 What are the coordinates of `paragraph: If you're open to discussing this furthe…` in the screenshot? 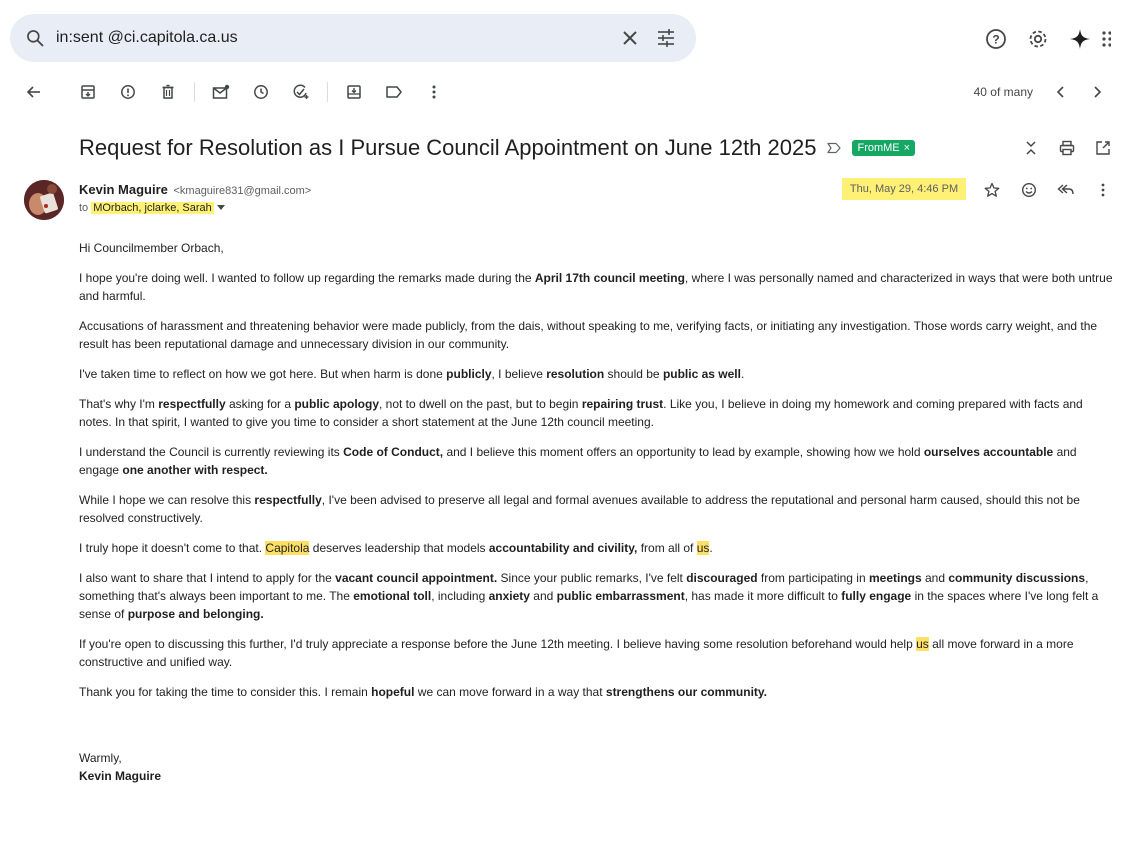 It's located at (576, 653).